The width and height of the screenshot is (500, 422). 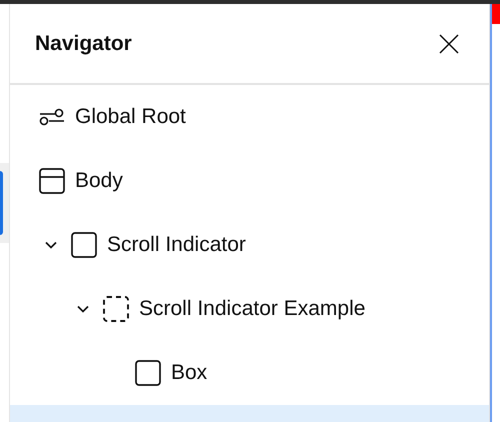 I want to click on panel-title: Navigator, so click(x=83, y=43).